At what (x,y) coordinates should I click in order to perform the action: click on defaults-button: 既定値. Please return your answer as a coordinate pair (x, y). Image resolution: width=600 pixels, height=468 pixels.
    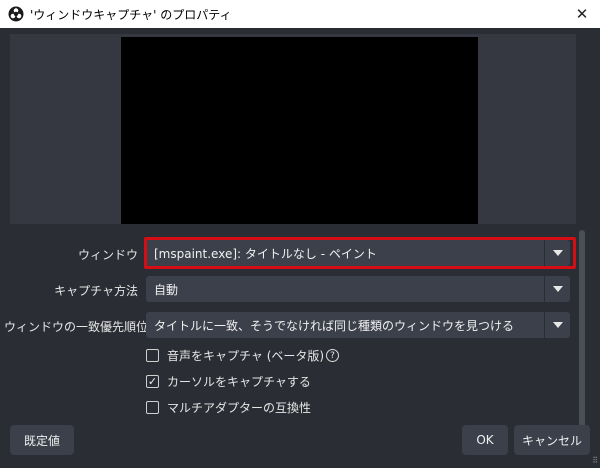
    Looking at the image, I should click on (42, 440).